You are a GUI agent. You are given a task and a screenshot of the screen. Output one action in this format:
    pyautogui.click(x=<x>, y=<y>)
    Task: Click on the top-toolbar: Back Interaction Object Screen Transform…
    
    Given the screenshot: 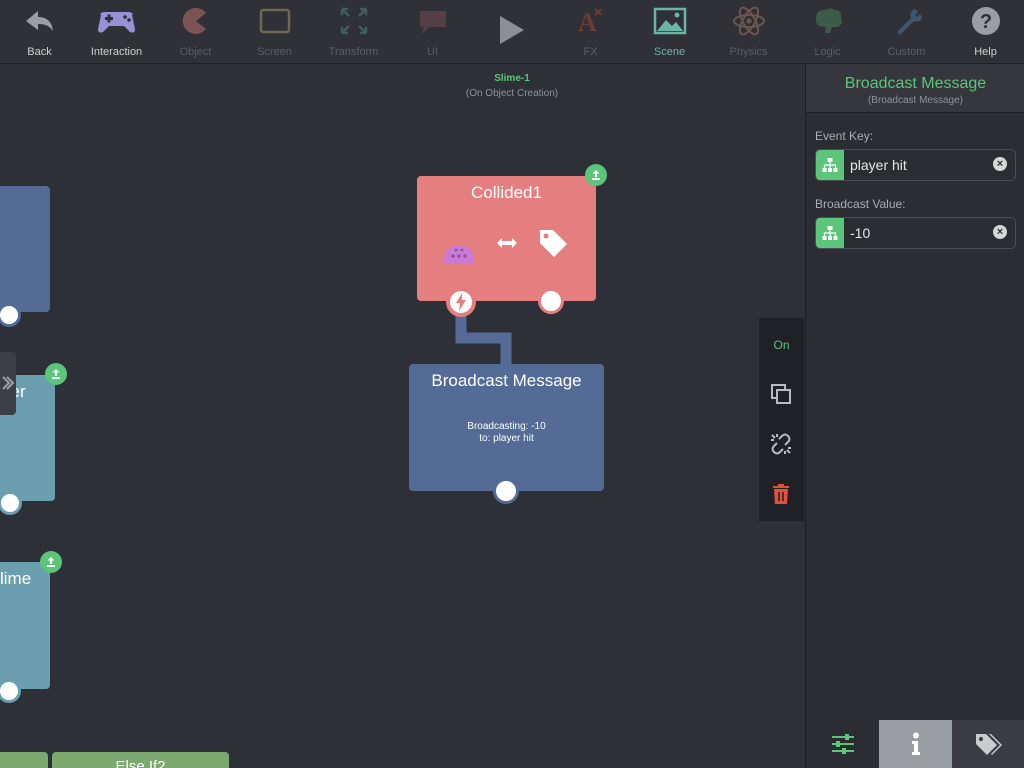 What is the action you would take?
    pyautogui.click(x=512, y=32)
    